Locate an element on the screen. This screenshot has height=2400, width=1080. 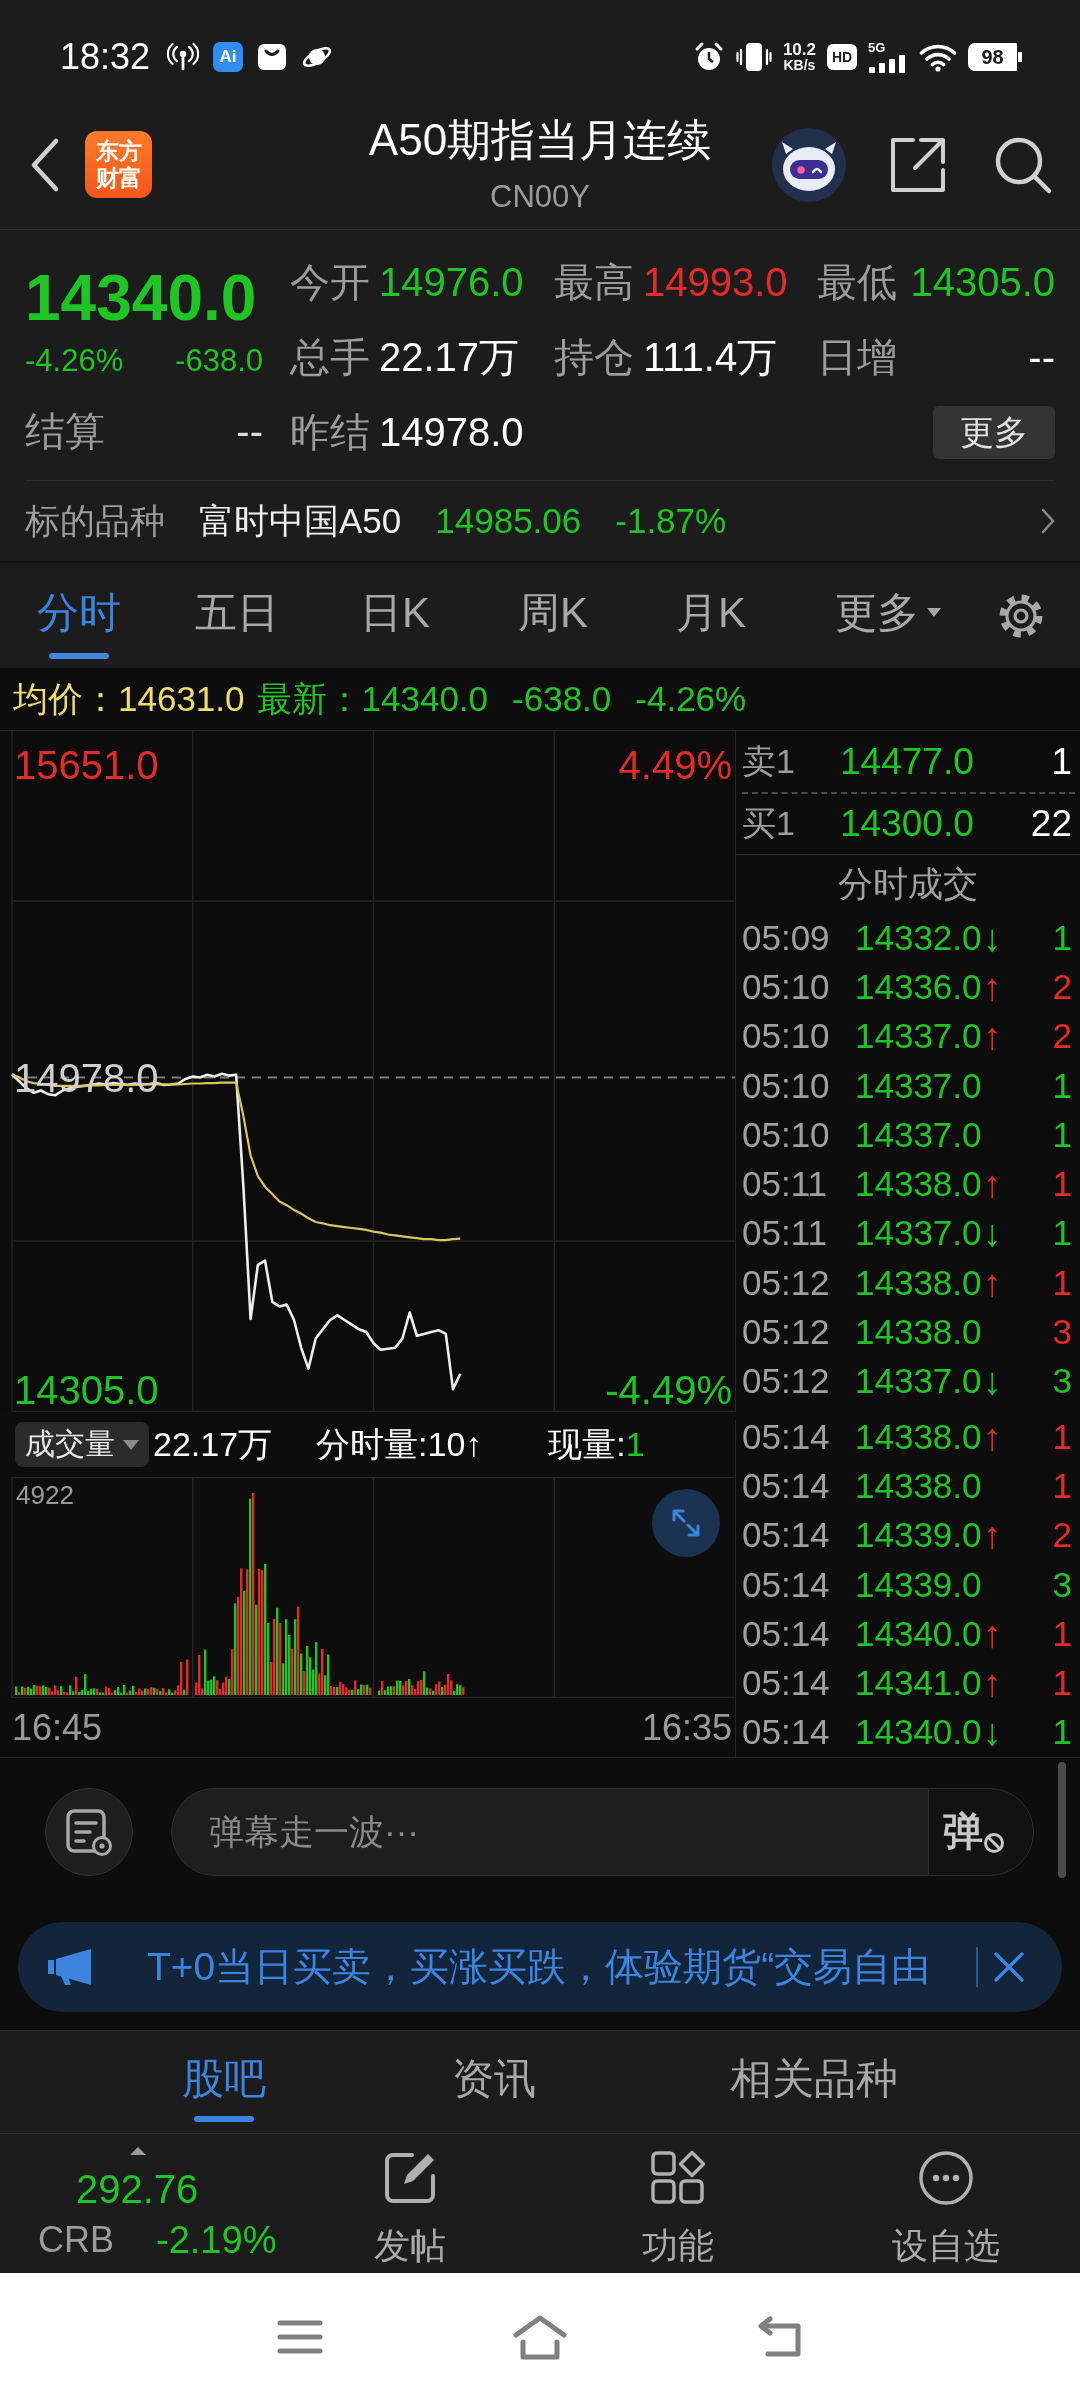
price-change: -638.0 is located at coordinates (562, 699).